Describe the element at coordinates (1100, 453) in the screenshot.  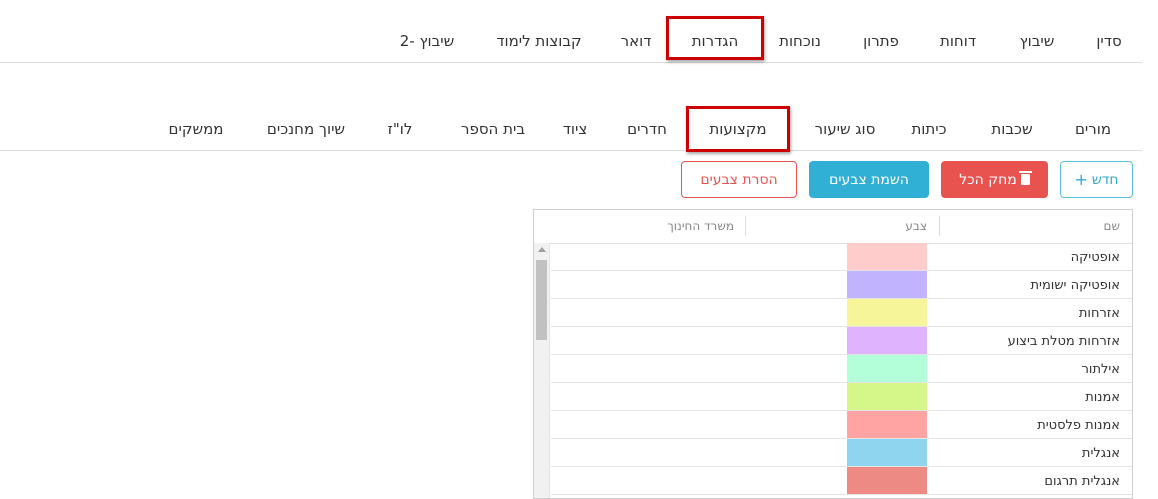
I see `subject-name: אנגלית` at that location.